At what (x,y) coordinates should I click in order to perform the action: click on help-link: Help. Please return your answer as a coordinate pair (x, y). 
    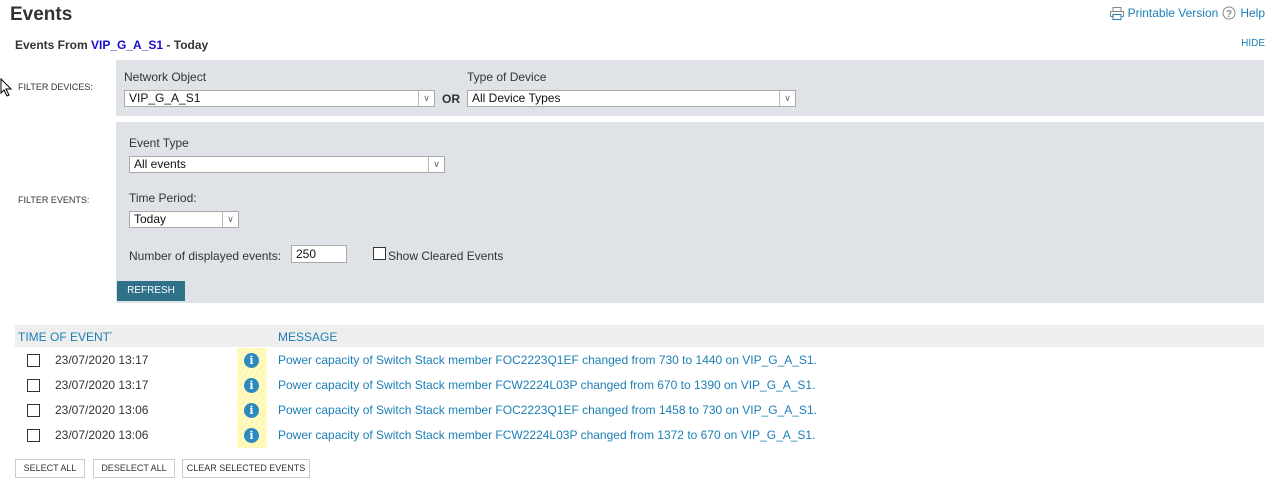
    Looking at the image, I should click on (1252, 13).